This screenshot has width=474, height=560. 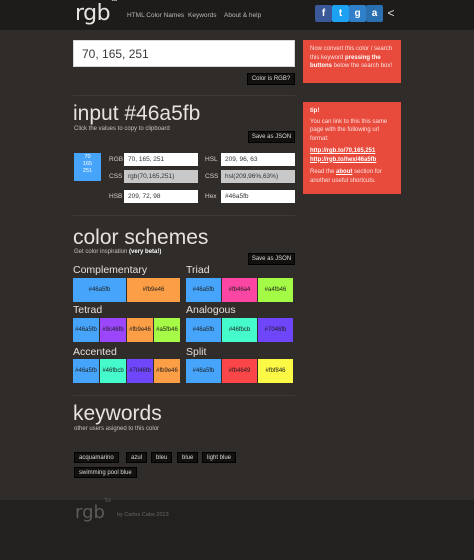 I want to click on schemes-save-json-button: Save as JSON, so click(x=271, y=259).